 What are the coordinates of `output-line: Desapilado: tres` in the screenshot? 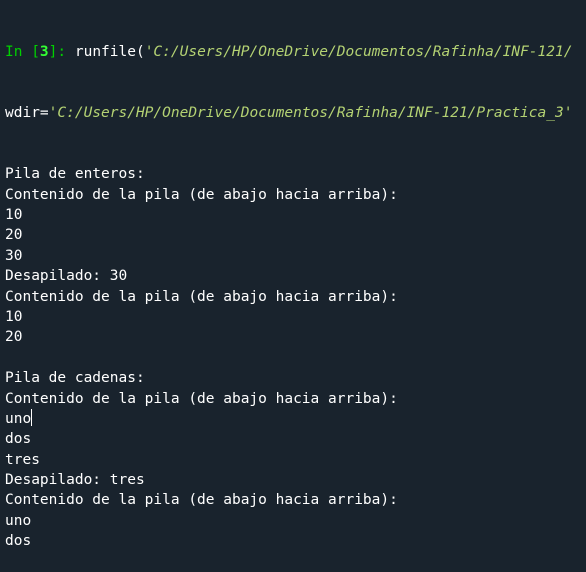 It's located at (75, 480).